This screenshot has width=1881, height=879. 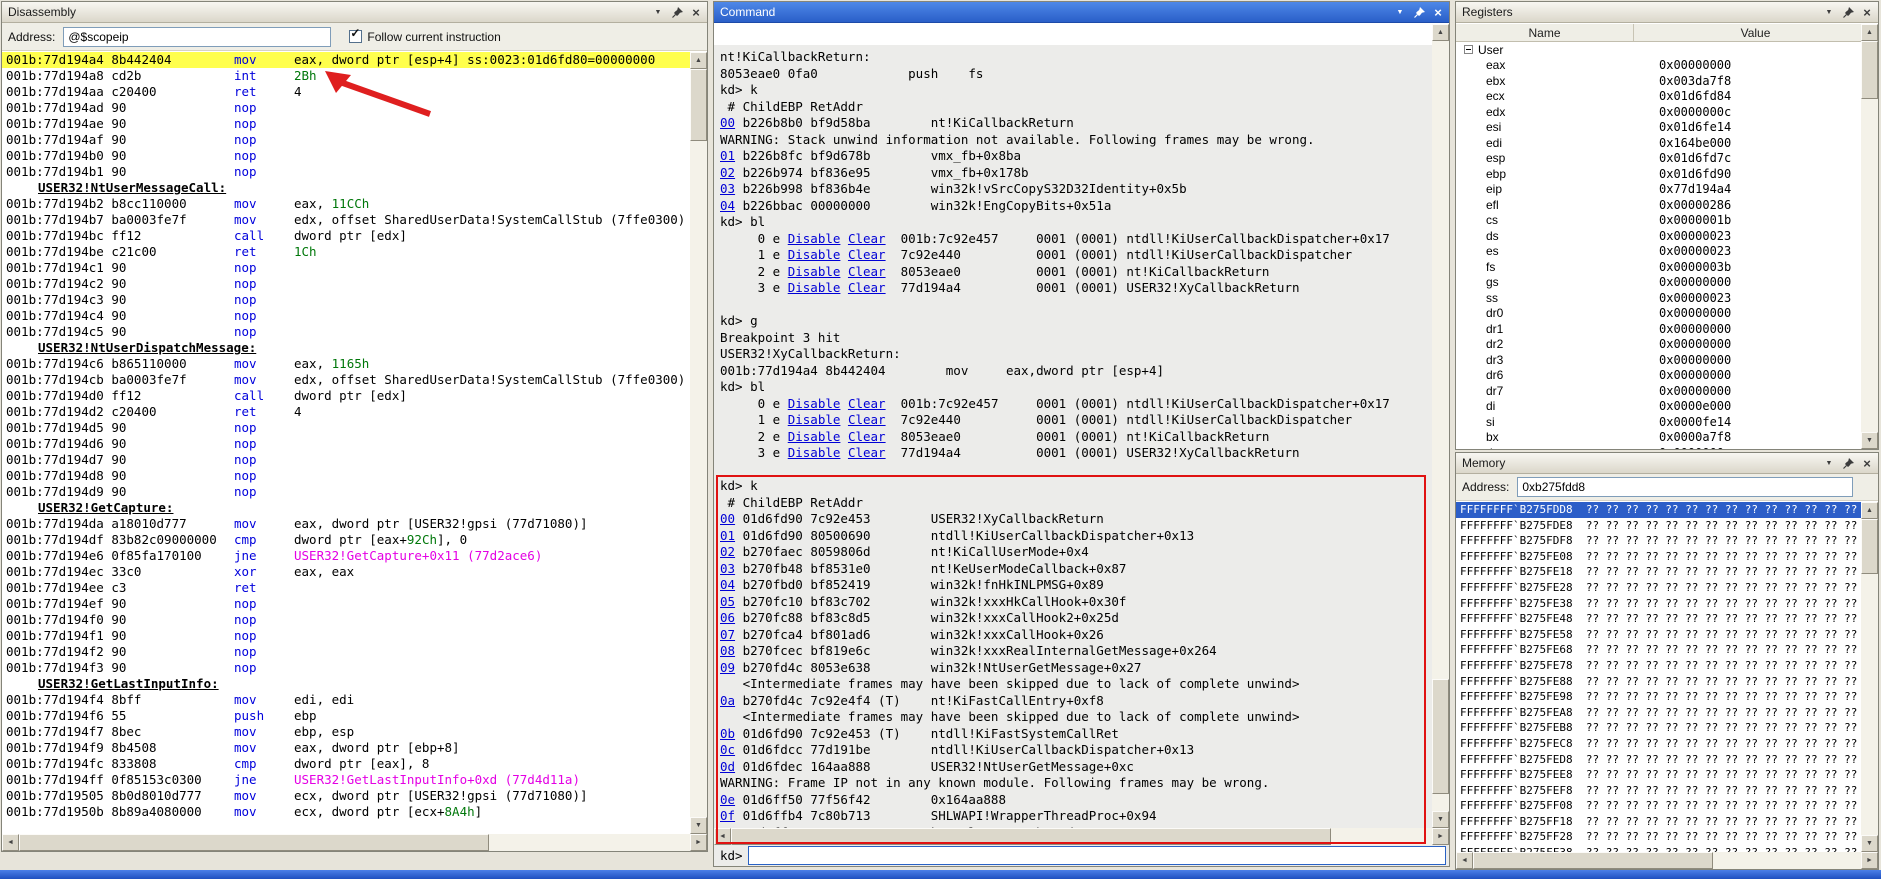 What do you see at coordinates (346, 124) in the screenshot?
I see `disasm-instruction-row: 001b:77d194ae 90 nop` at bounding box center [346, 124].